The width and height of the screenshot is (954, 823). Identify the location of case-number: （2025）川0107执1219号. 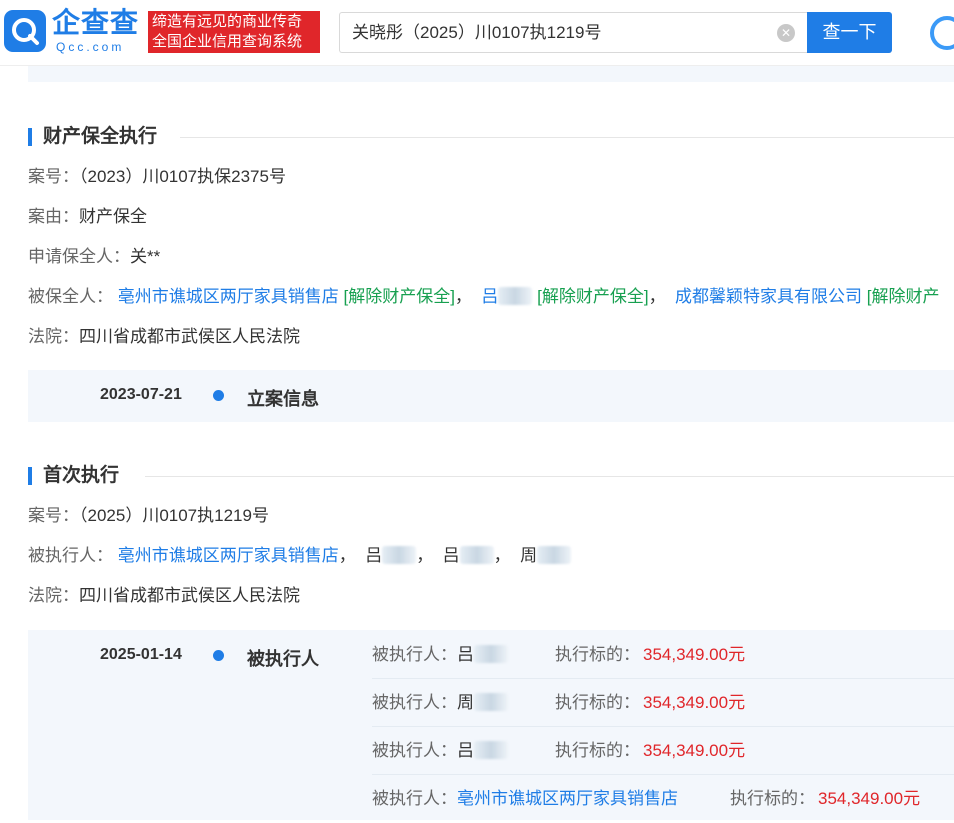
(174, 515).